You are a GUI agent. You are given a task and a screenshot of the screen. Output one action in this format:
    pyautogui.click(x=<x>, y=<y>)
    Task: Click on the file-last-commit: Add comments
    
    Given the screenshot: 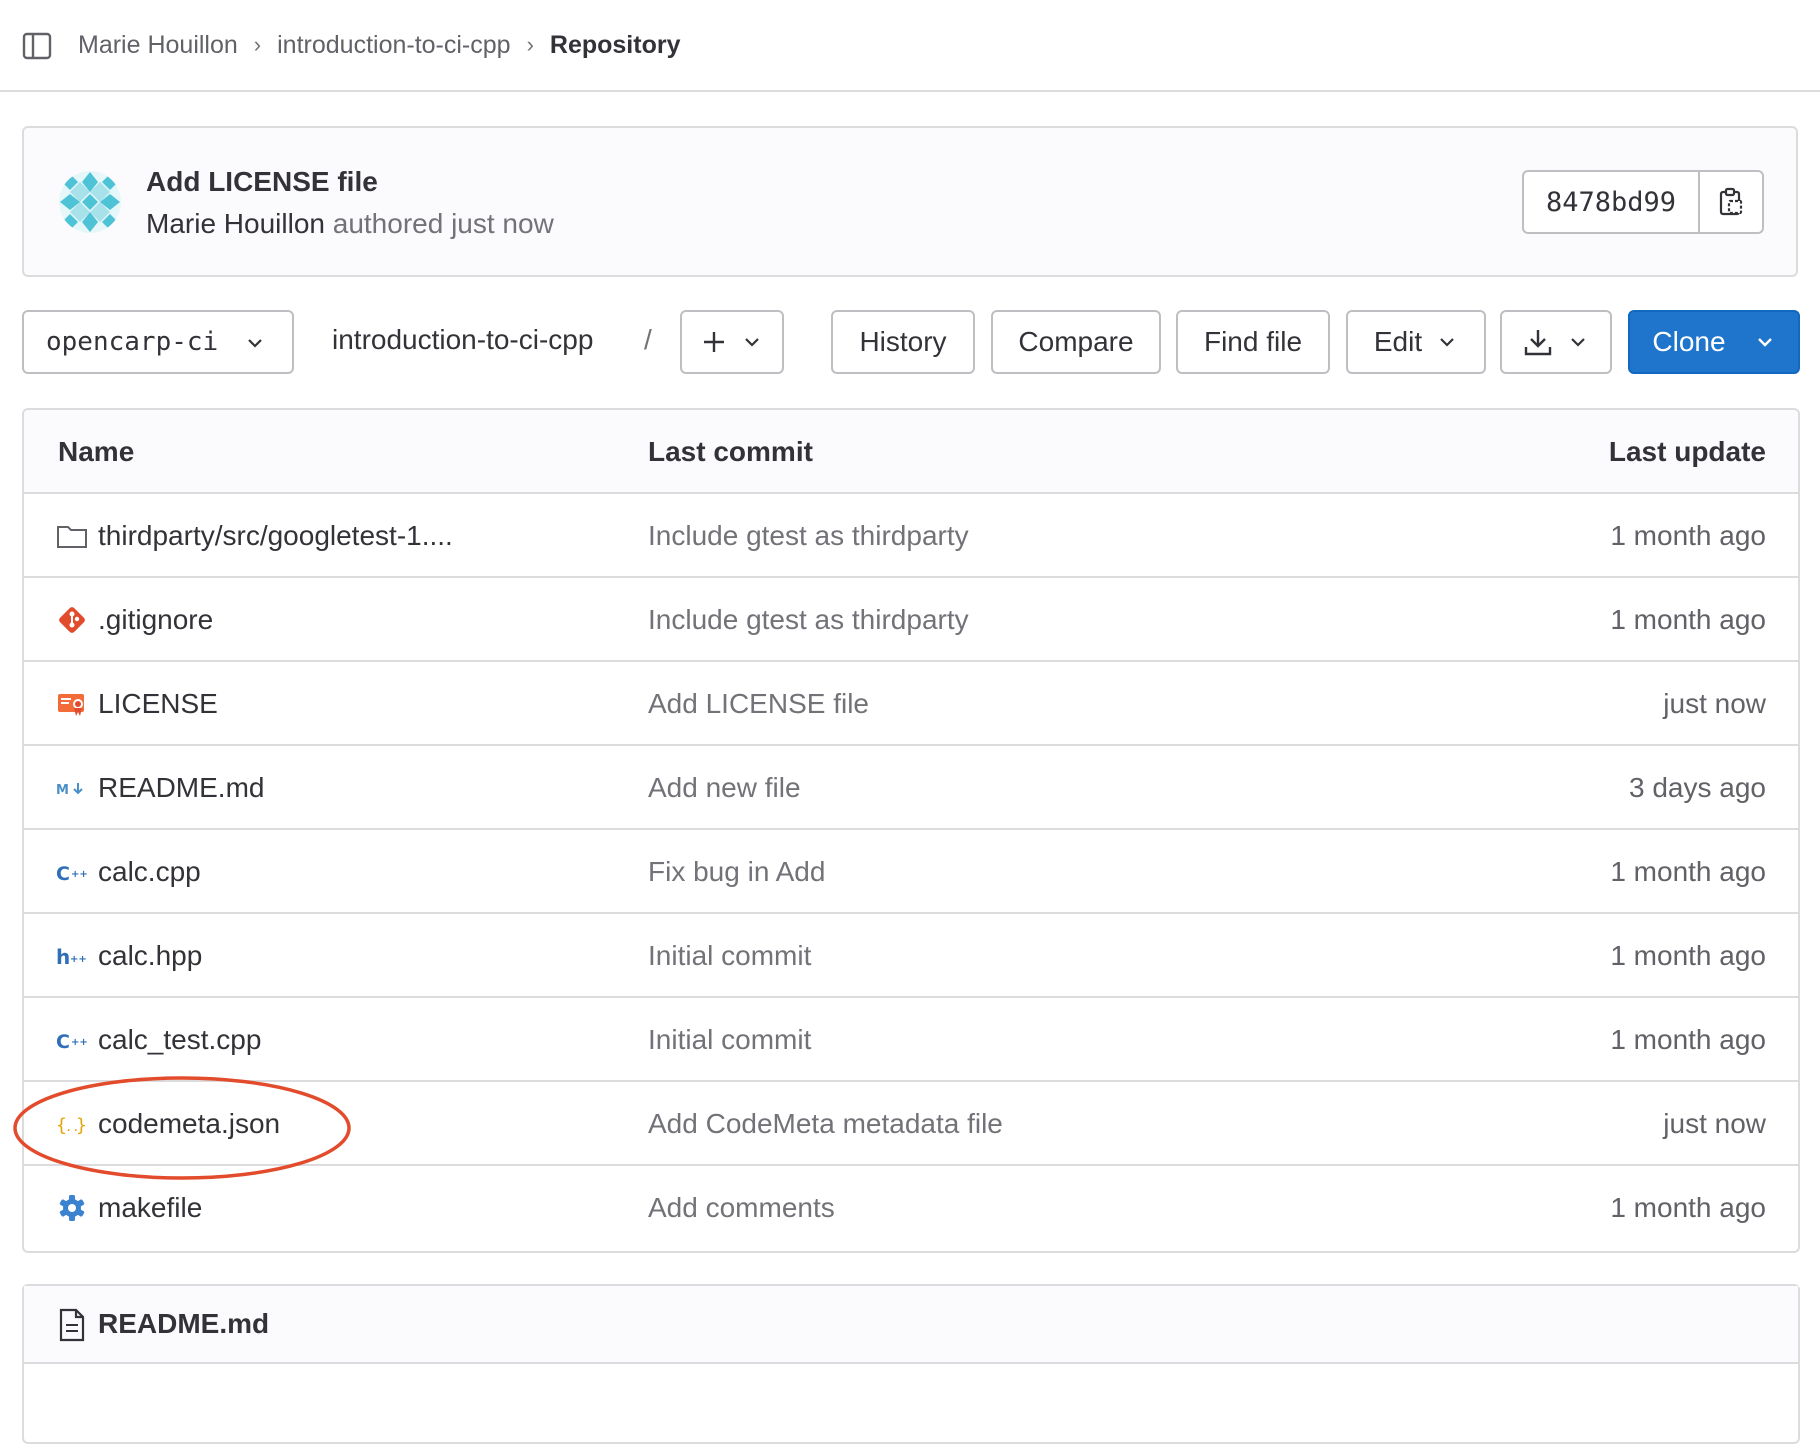 What is the action you would take?
    pyautogui.click(x=741, y=1208)
    